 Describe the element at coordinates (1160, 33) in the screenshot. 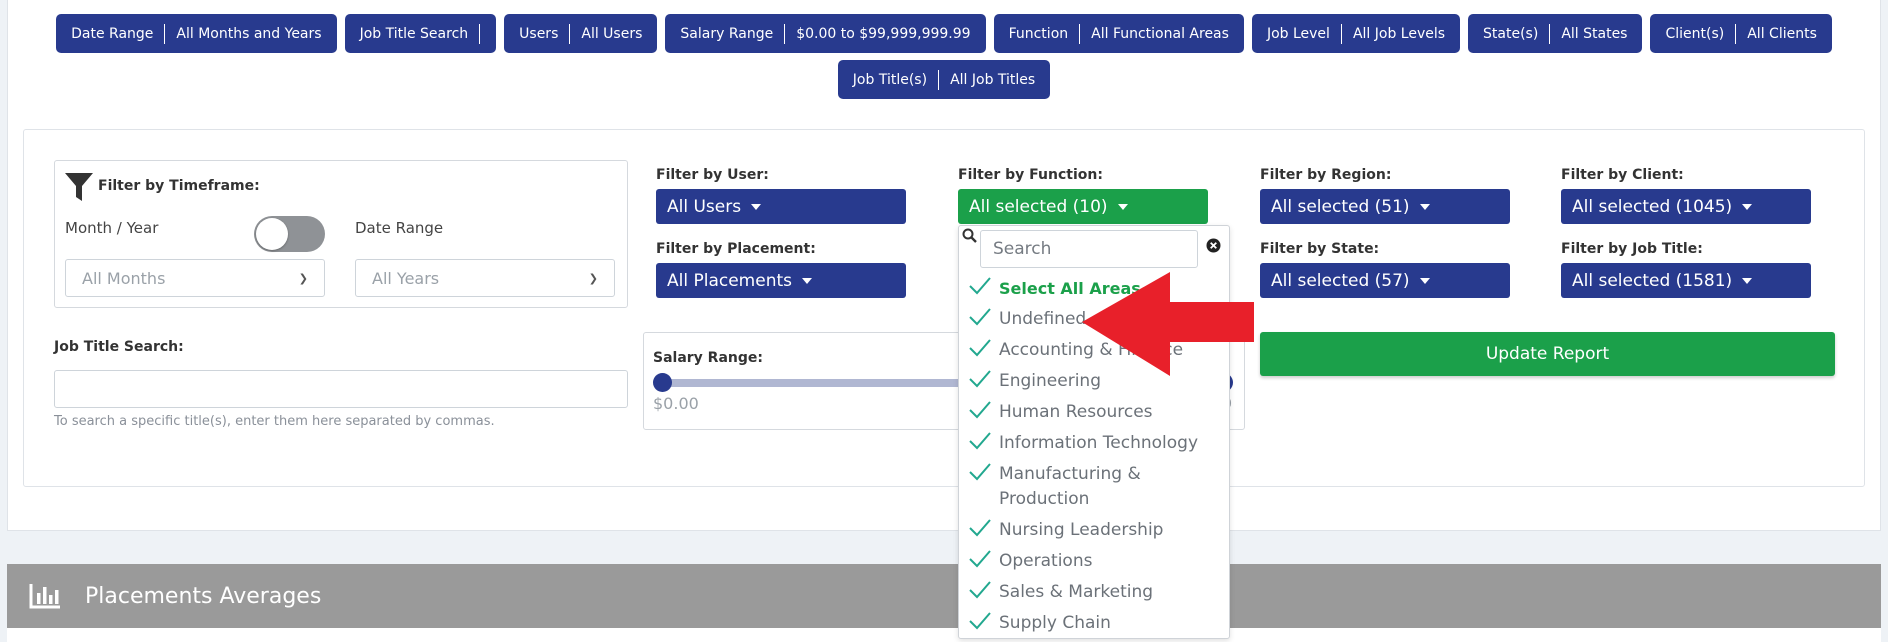

I see `summary-pill-value: All Functional Areas` at that location.